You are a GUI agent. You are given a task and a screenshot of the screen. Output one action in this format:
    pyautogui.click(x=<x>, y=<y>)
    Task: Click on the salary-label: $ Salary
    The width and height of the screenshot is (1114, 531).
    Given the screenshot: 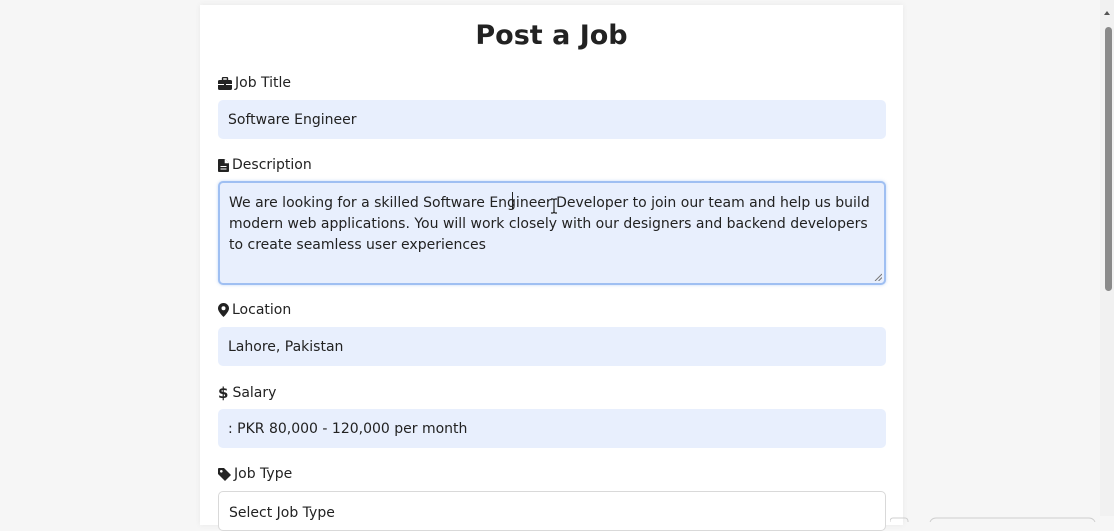 What is the action you would take?
    pyautogui.click(x=247, y=393)
    